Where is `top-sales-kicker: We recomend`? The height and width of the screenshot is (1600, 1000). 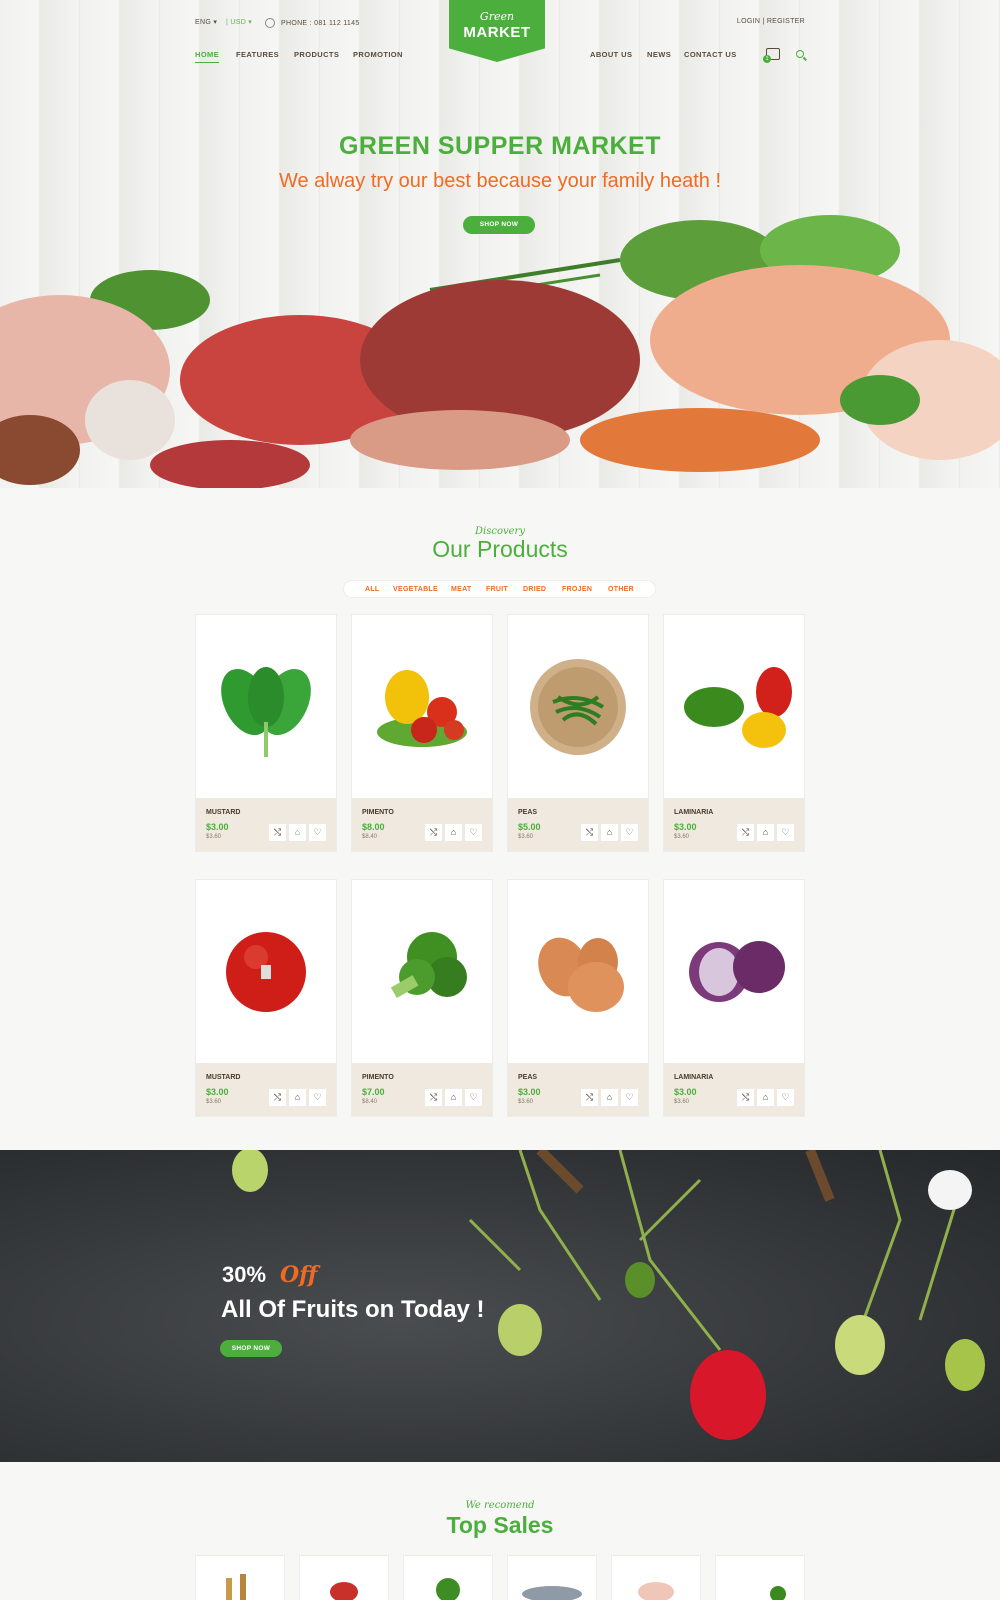 top-sales-kicker: We recomend is located at coordinates (500, 1505).